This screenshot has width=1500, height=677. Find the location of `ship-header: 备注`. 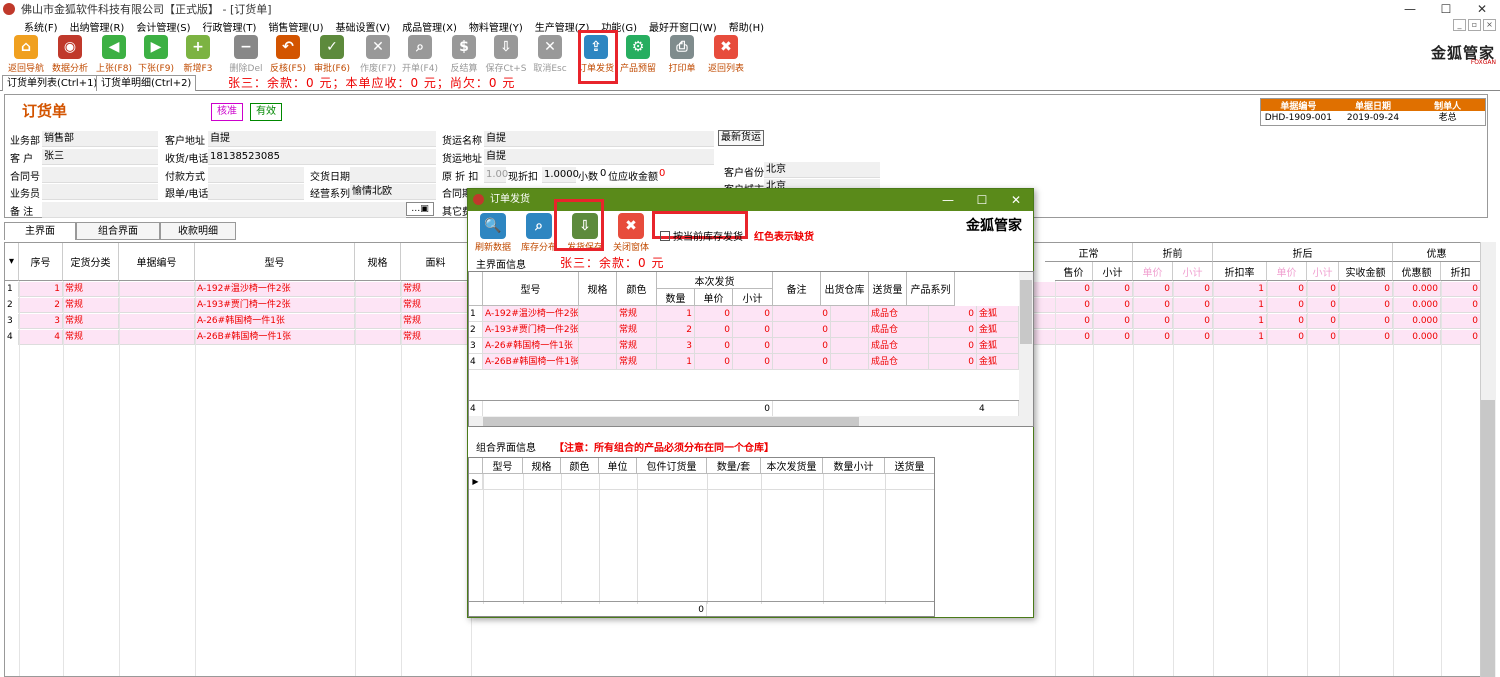

ship-header: 备注 is located at coordinates (797, 289).